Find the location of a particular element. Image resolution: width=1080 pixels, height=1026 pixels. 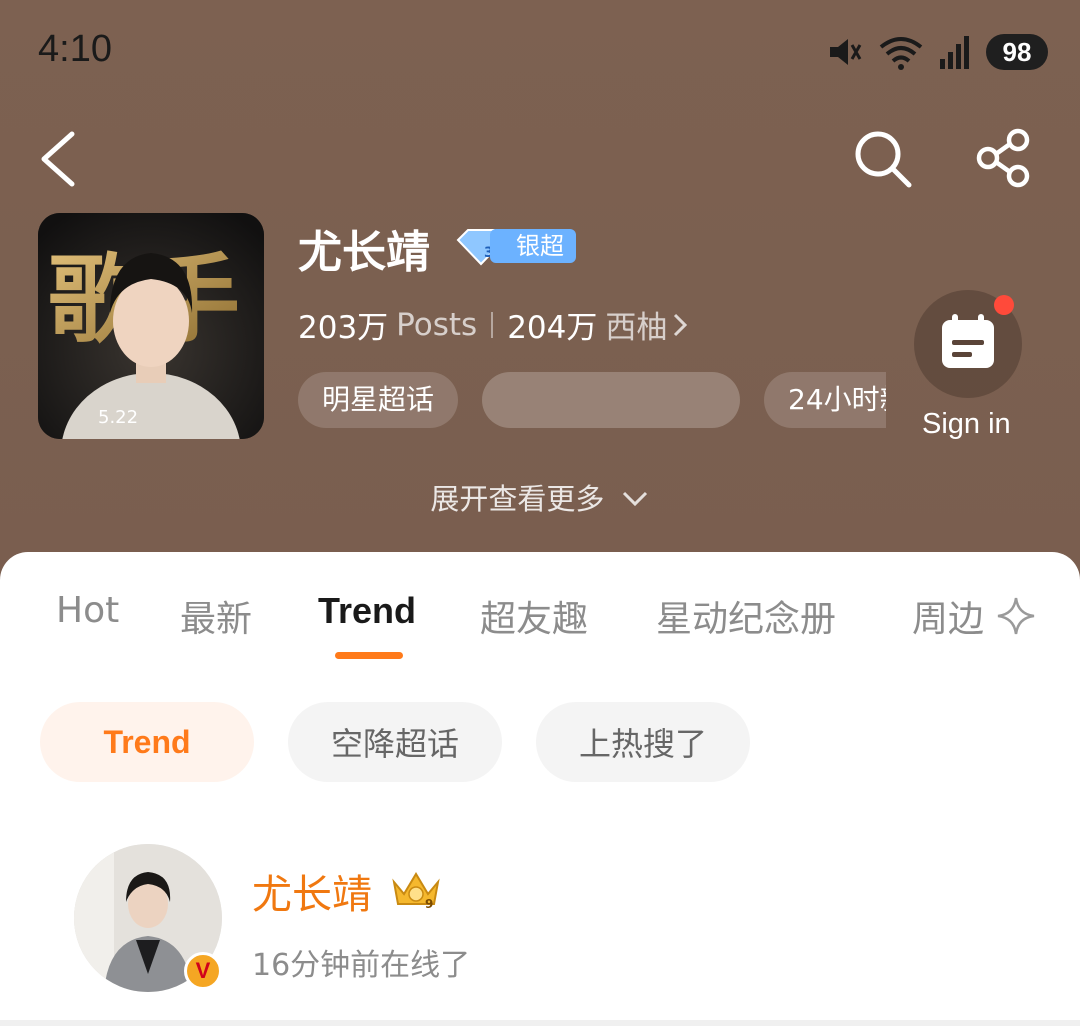

status-icons: 98 is located at coordinates (937, 52).